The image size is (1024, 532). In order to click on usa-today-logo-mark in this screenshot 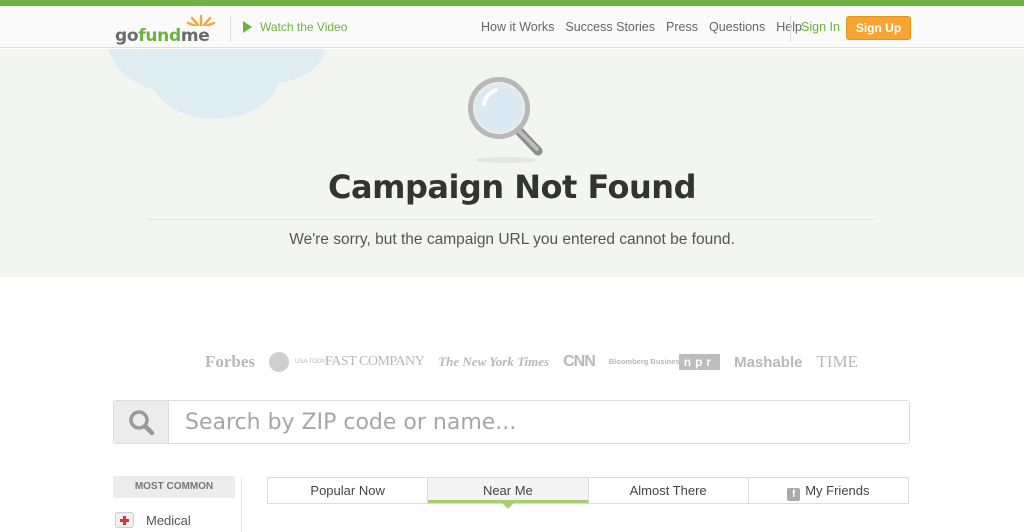, I will do `click(279, 362)`.